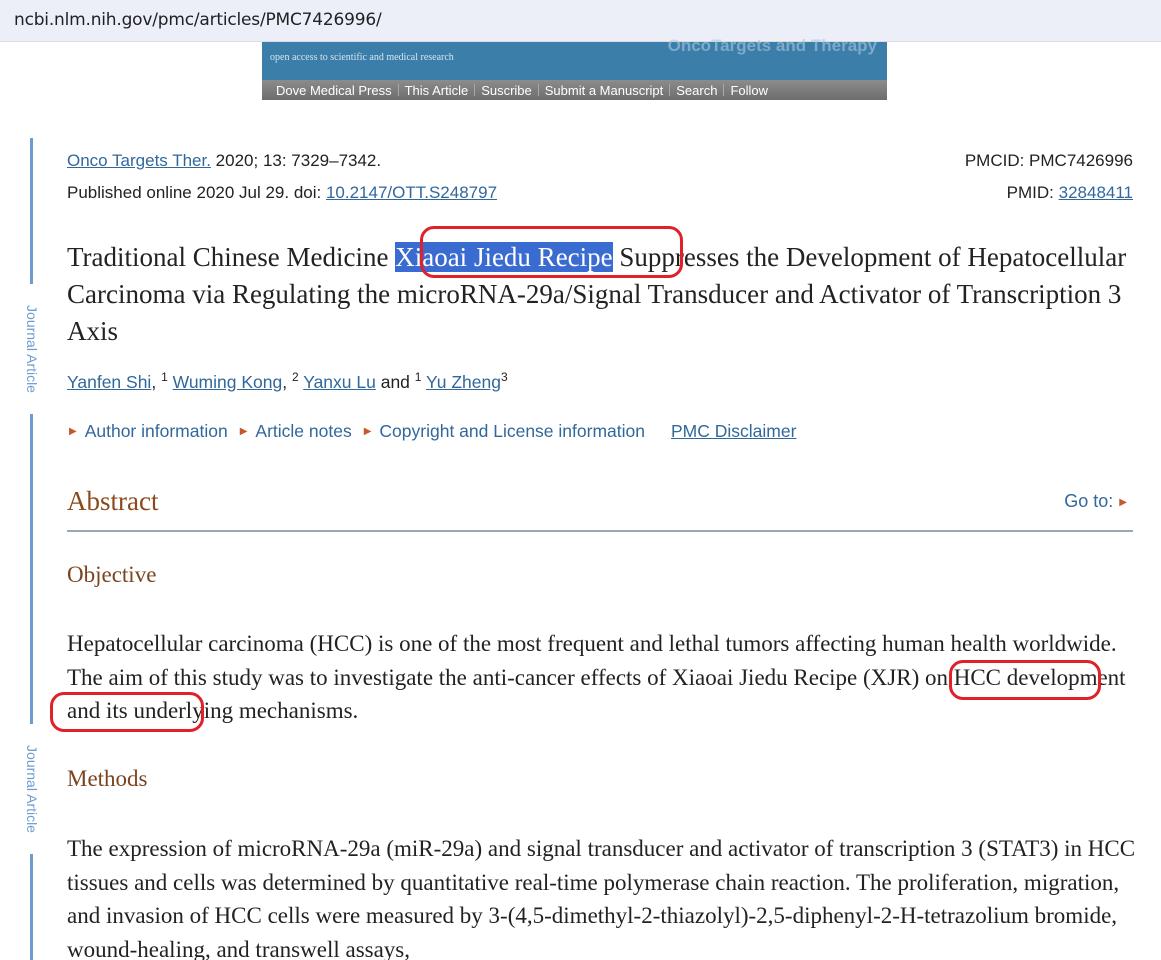 The height and width of the screenshot is (960, 1161). I want to click on pmid-label: PMID:, so click(1032, 192).